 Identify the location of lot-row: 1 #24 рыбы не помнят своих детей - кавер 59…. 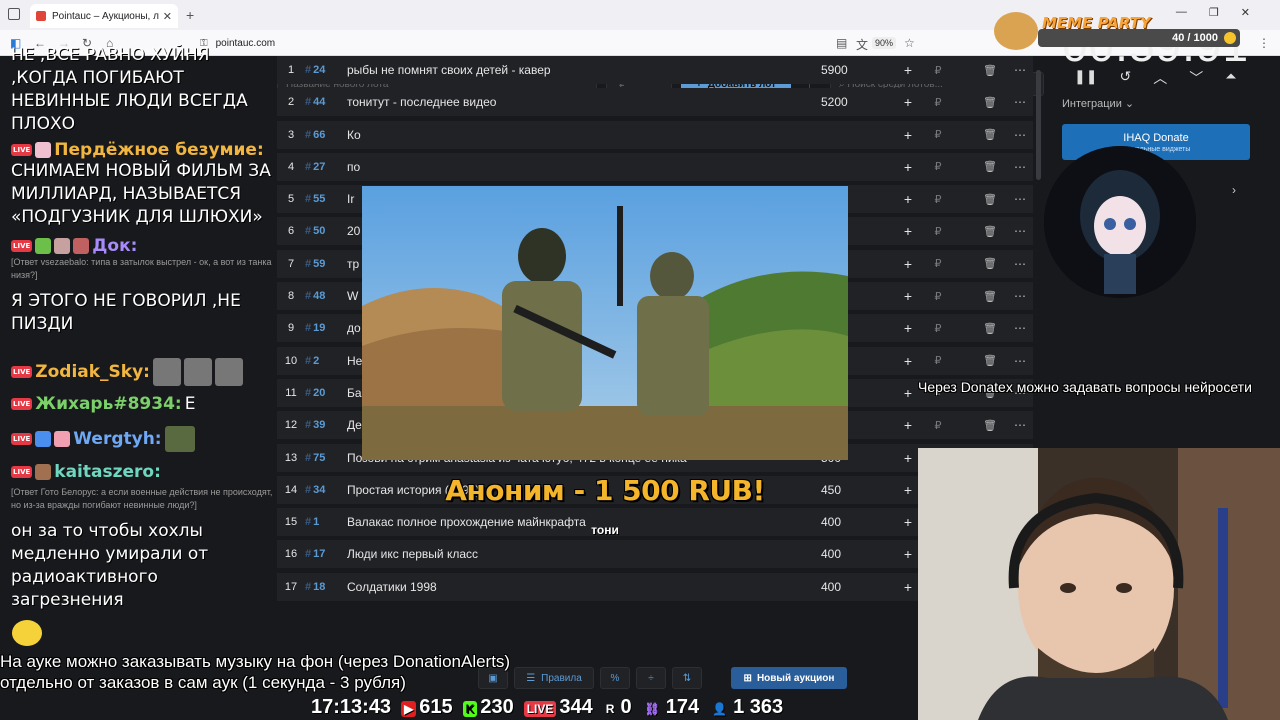
(655, 70).